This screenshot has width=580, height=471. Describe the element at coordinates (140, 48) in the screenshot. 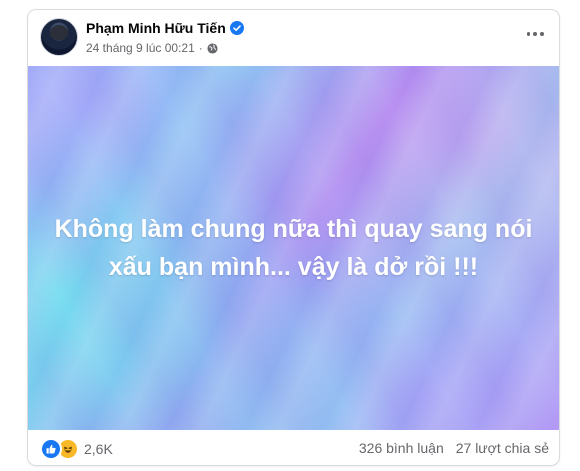

I see `post-timestamp: 24 tháng 9 lúc 00:21` at that location.